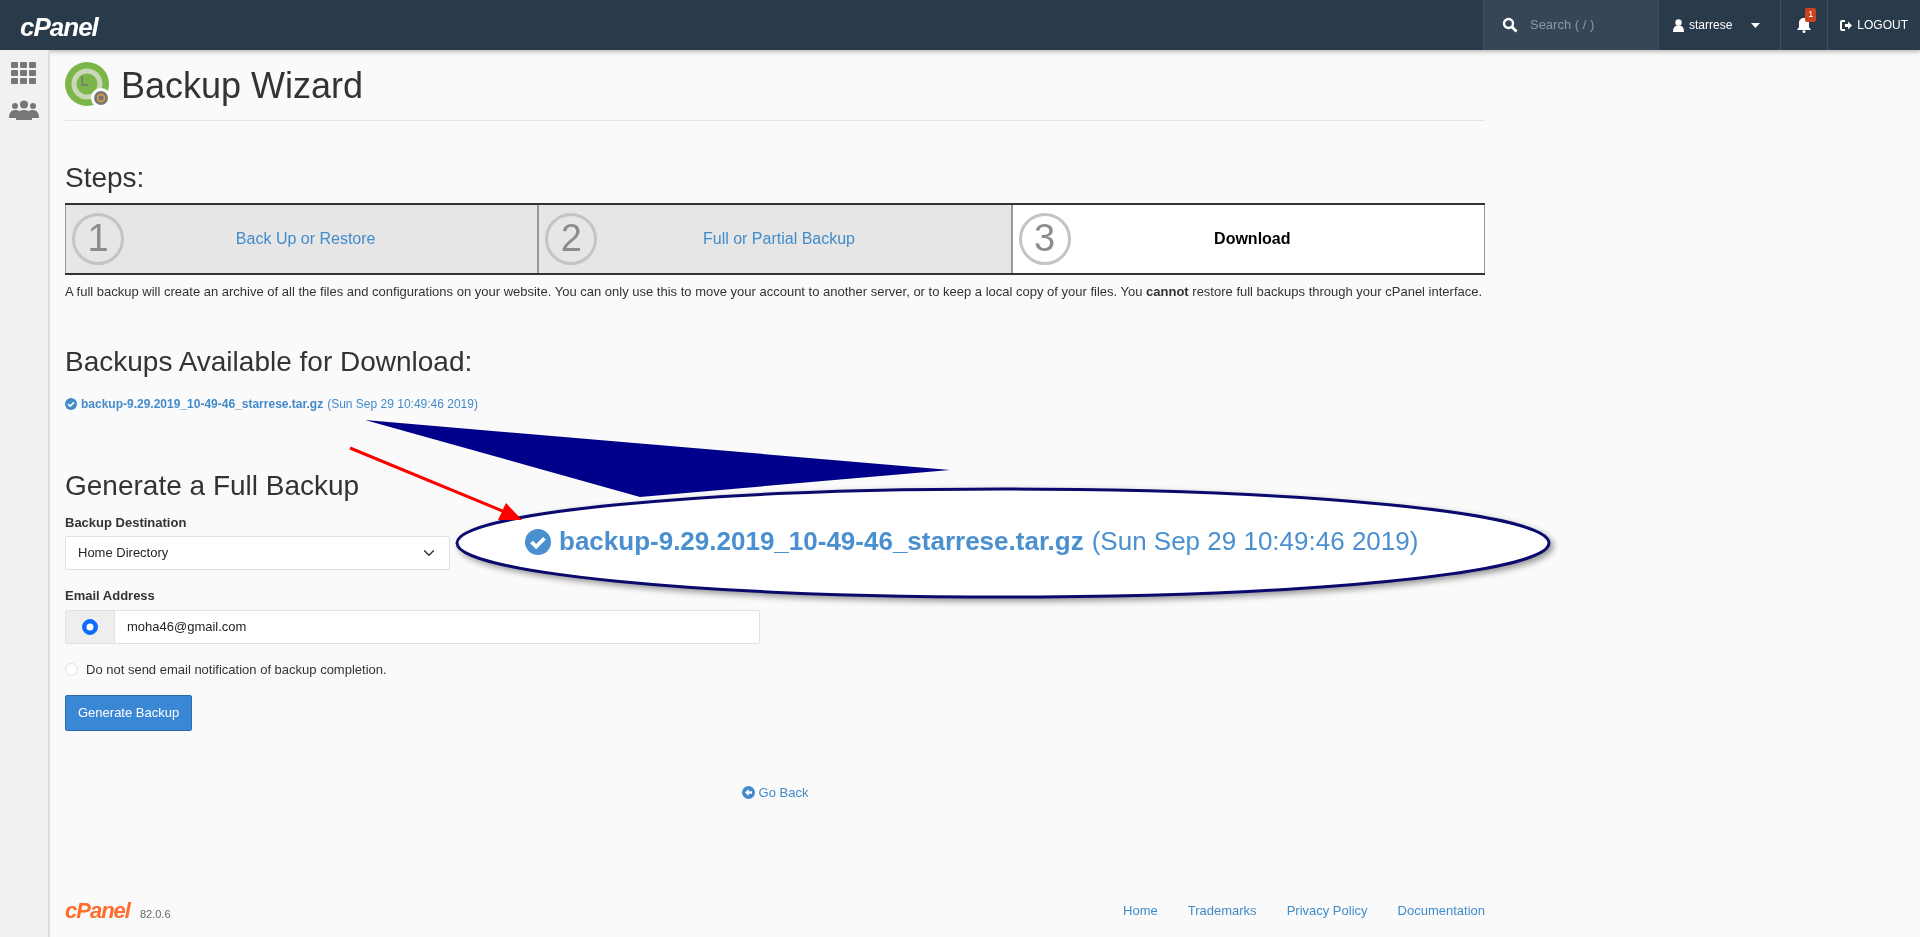 The height and width of the screenshot is (937, 1920). I want to click on step-number: 2, so click(571, 238).